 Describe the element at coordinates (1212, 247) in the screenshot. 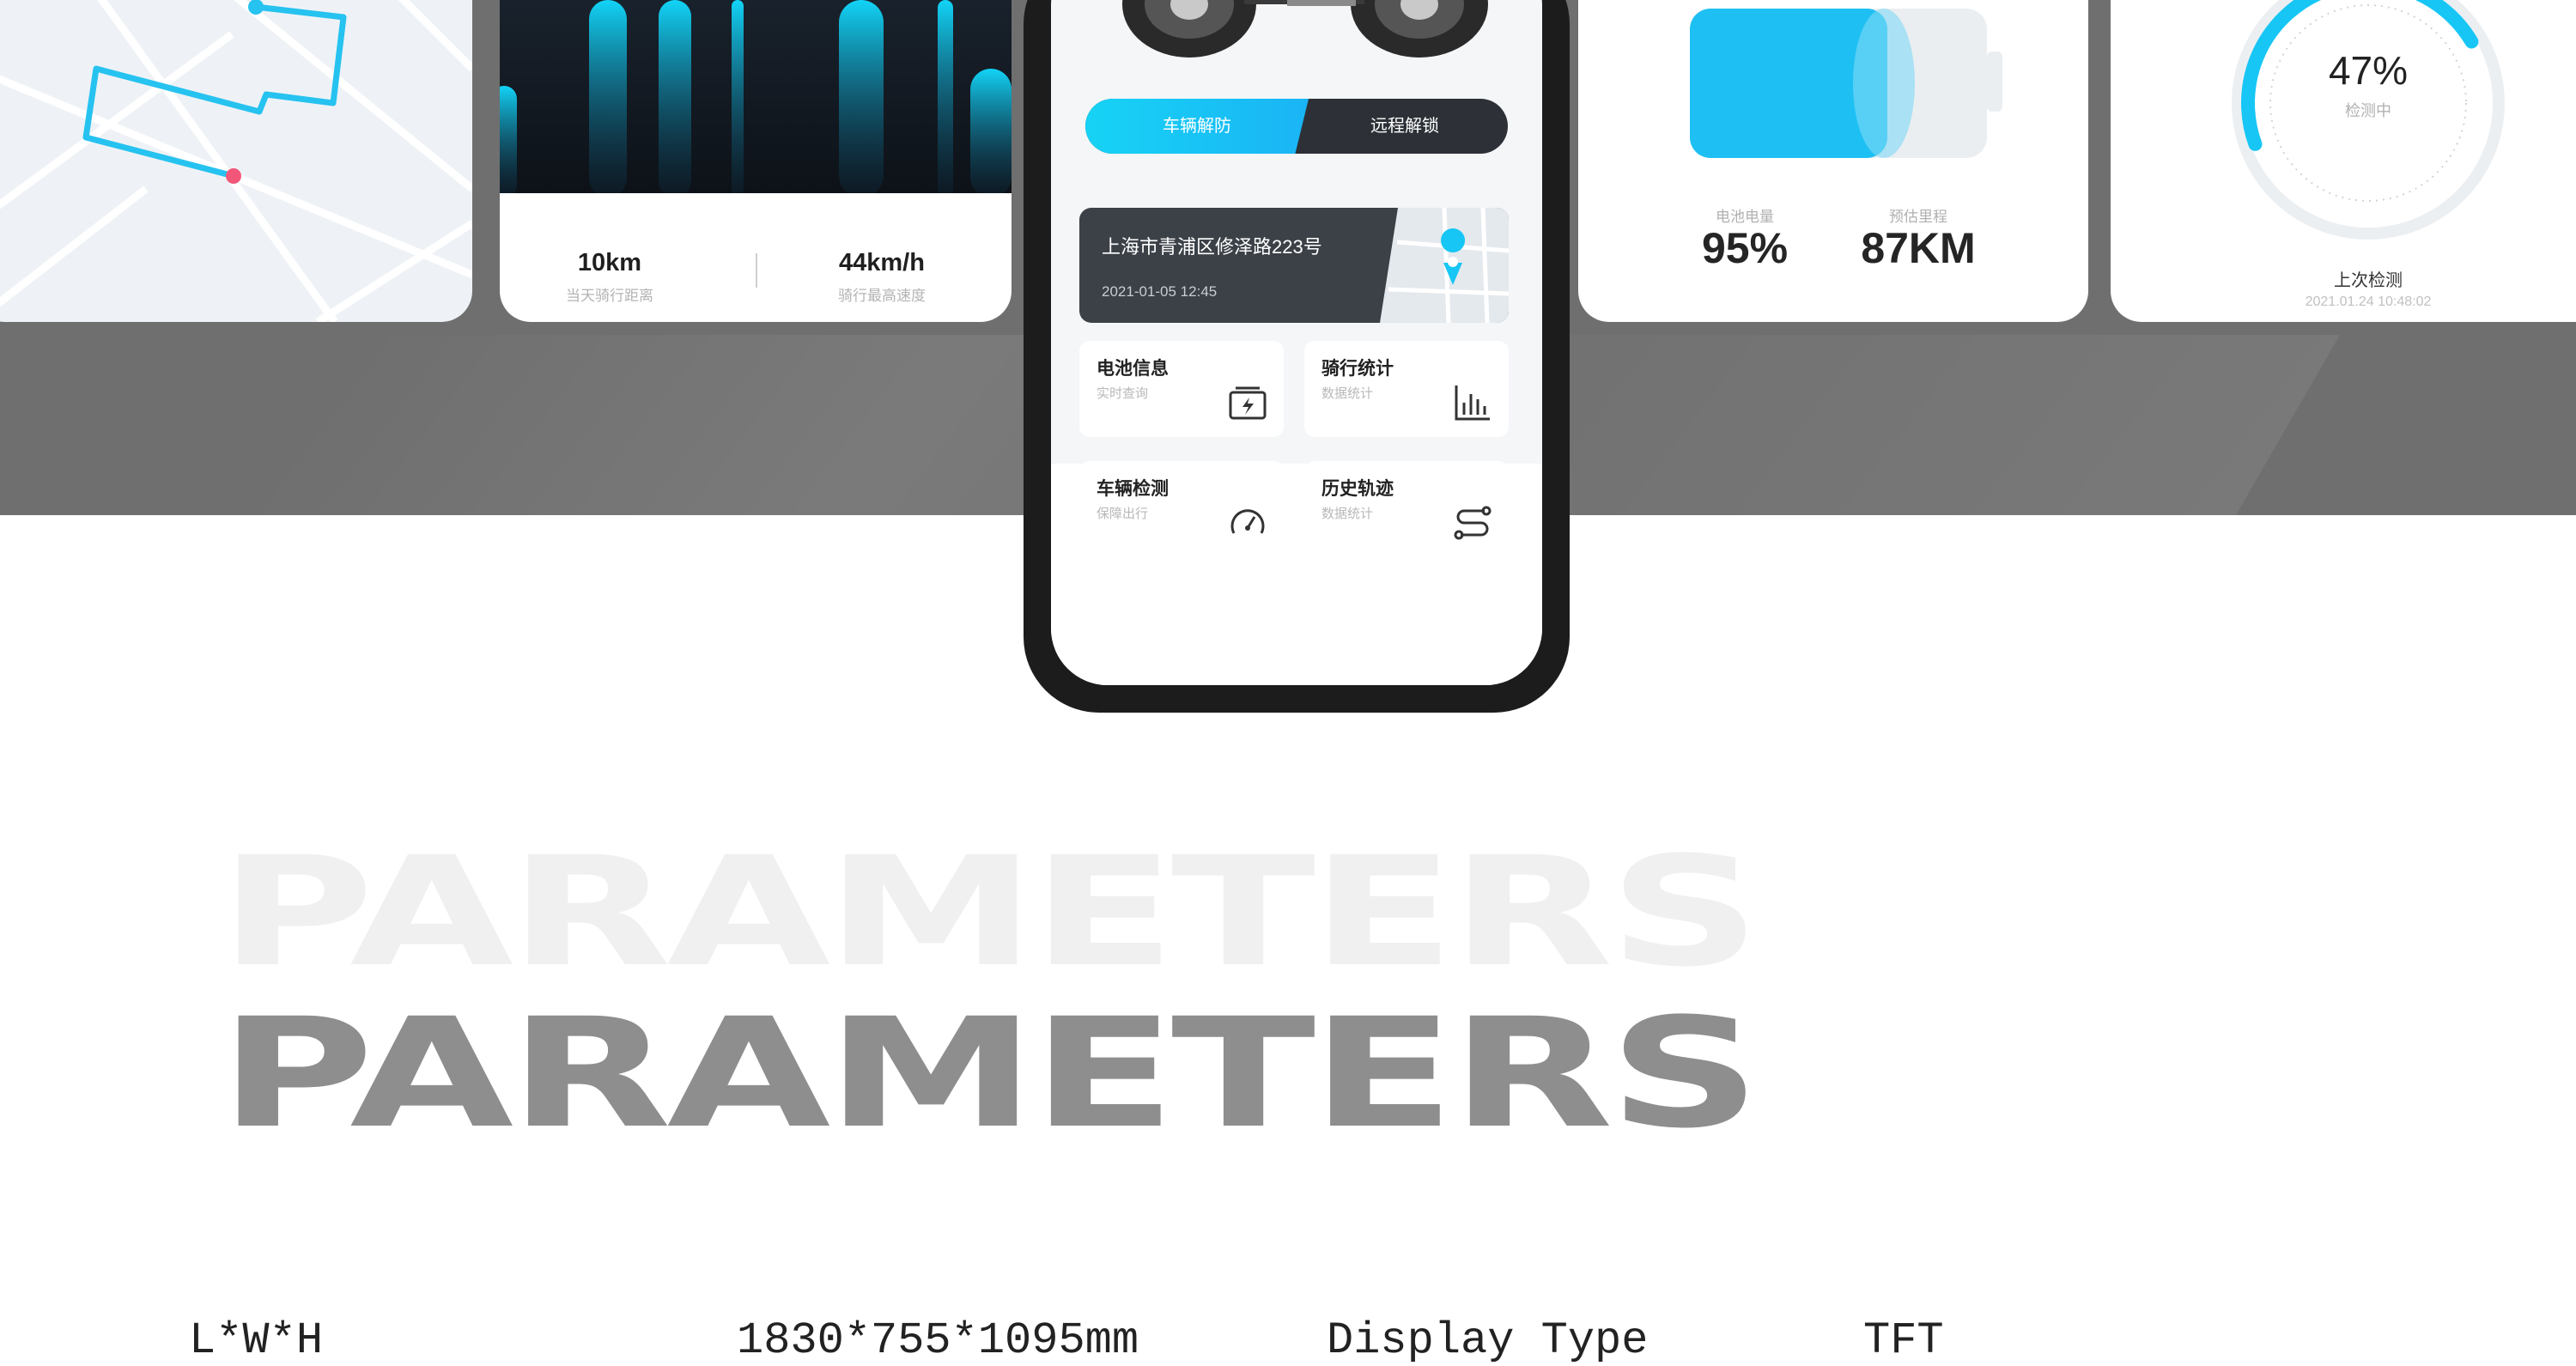

I see `location-address: 上海市青浦区修泽路223号` at that location.